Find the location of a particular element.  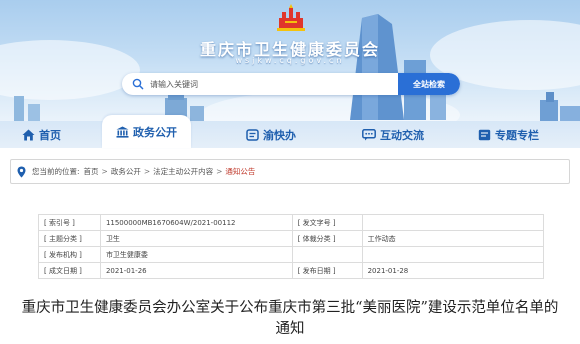

table-row: [ 主题分类 ] 卫生 [ 体裁分类 ] 工作动态 is located at coordinates (291, 238).